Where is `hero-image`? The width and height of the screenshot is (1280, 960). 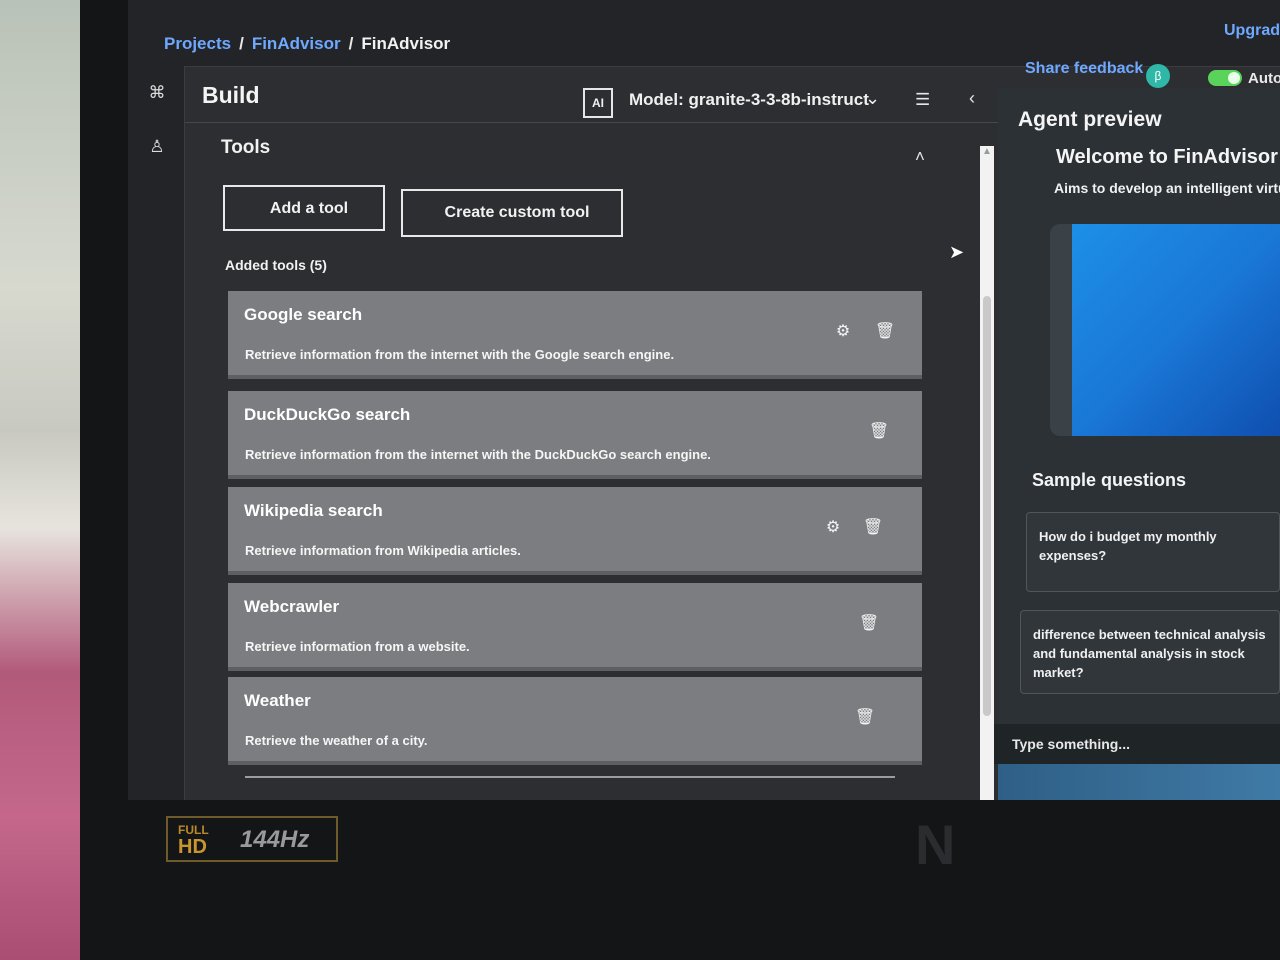 hero-image is located at coordinates (1165, 330).